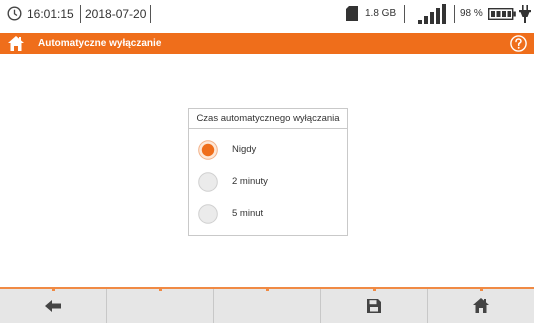  I want to click on status-bar: 16:01:15 2018-07-20 1.8 GB 98 %, so click(267, 14).